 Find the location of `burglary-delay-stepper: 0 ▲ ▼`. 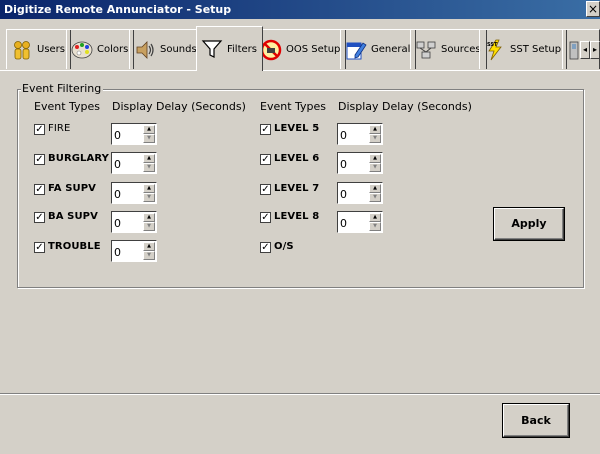

burglary-delay-stepper: 0 ▲ ▼ is located at coordinates (134, 163).